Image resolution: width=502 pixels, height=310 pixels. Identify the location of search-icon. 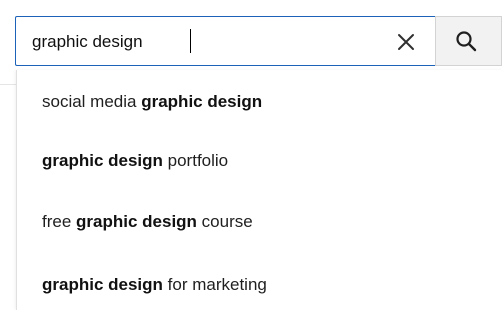
(466, 41).